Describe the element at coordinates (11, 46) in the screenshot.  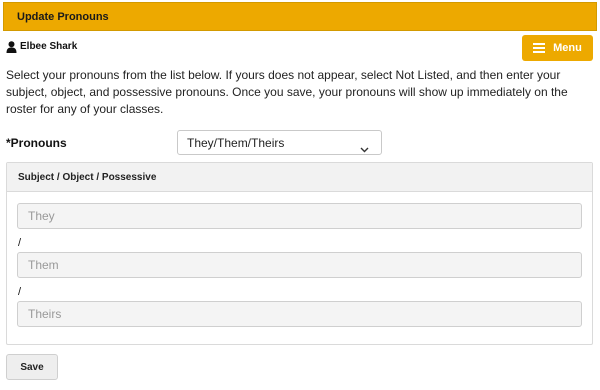
I see `user-icon` at that location.